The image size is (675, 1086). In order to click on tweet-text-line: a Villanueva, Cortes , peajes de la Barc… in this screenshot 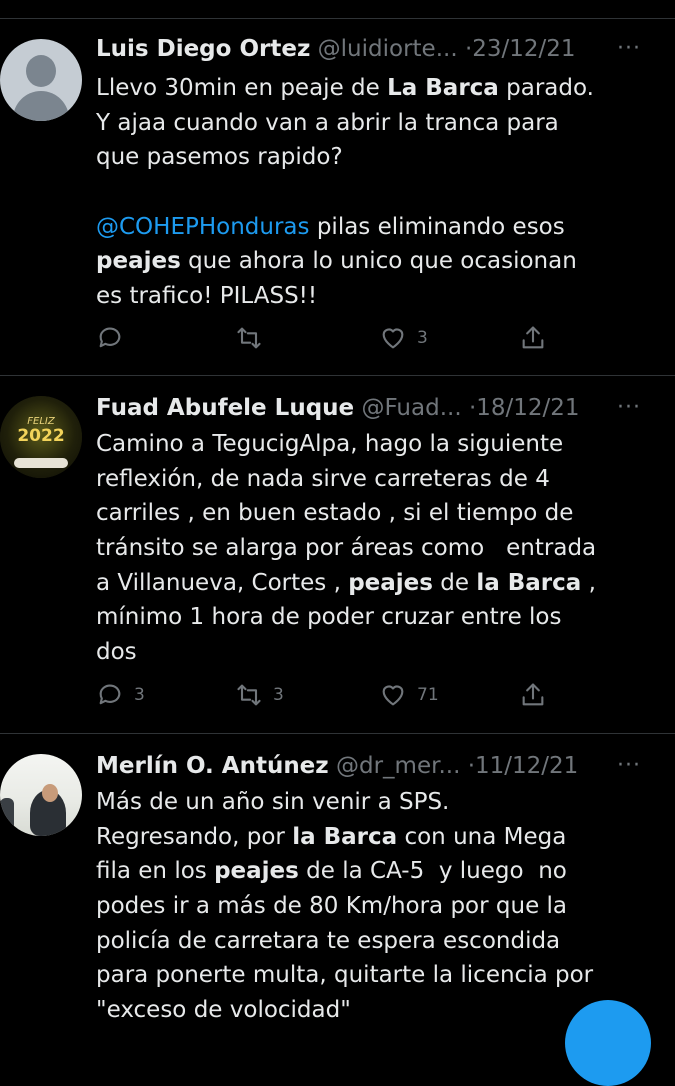, I will do `click(376, 583)`.